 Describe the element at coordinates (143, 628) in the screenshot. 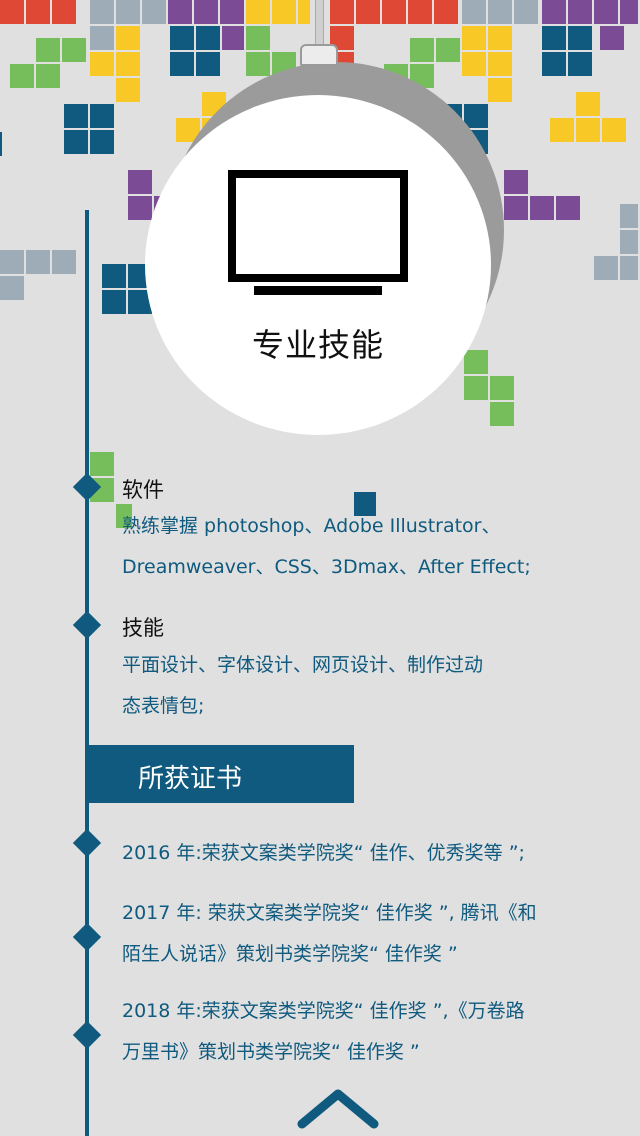

I see `skill-heading-skills: 技能` at that location.